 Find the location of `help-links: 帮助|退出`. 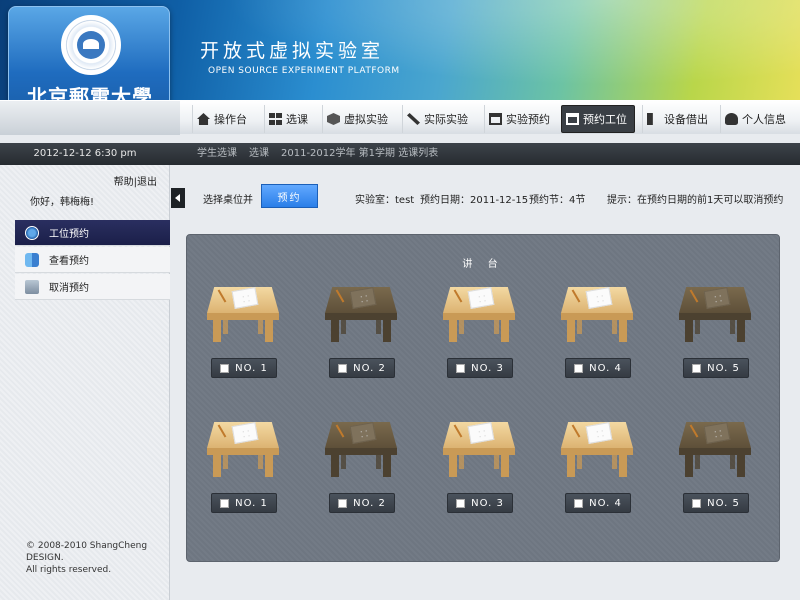

help-links: 帮助|退出 is located at coordinates (135, 180).